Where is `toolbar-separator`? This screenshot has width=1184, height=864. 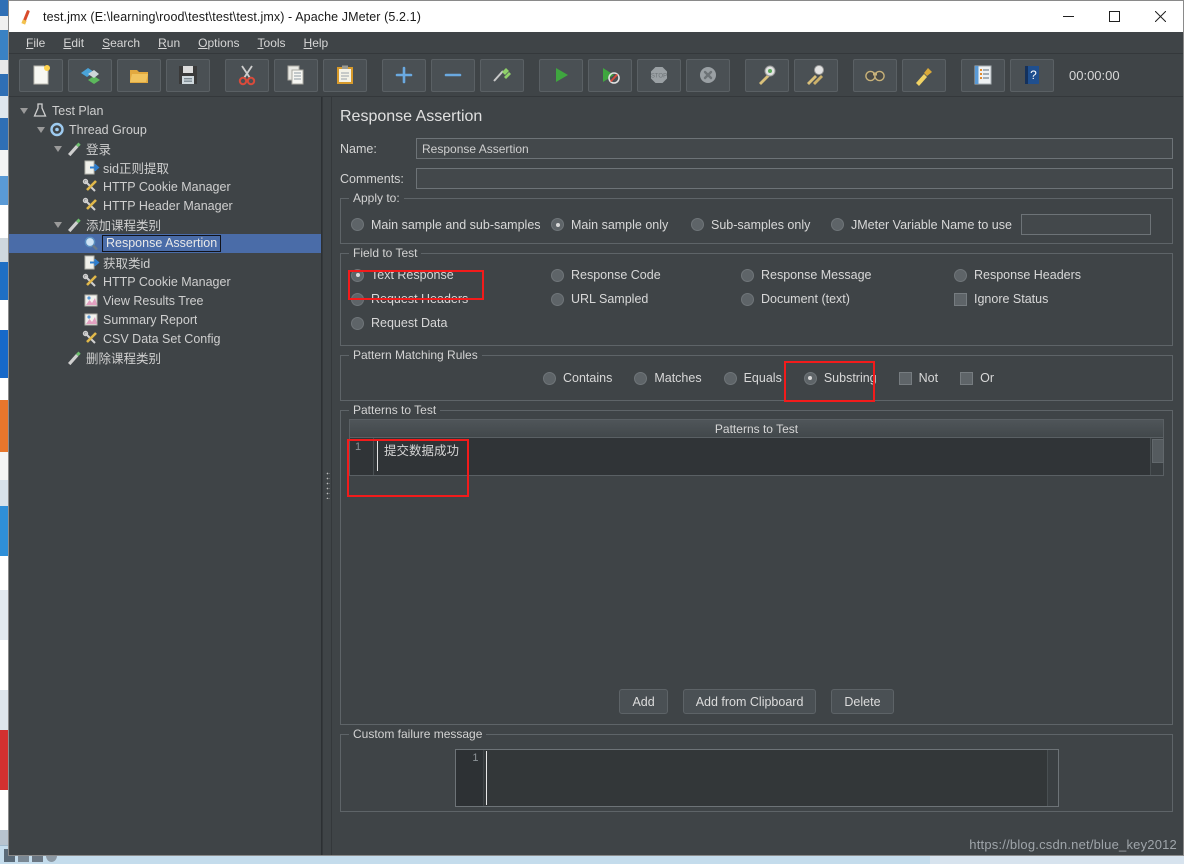 toolbar-separator is located at coordinates (534, 75).